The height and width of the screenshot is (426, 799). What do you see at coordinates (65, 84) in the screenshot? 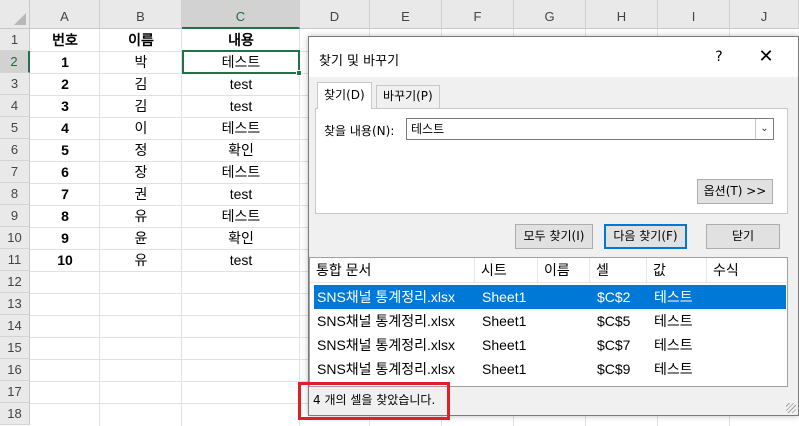
I see `cell-no: 2` at bounding box center [65, 84].